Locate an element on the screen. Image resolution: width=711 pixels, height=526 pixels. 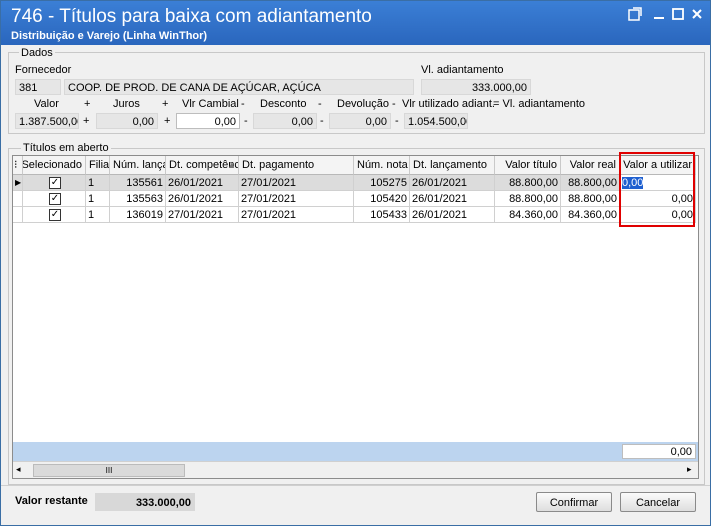
header-num-lanc: Núm. lançamento is located at coordinates (138, 165).